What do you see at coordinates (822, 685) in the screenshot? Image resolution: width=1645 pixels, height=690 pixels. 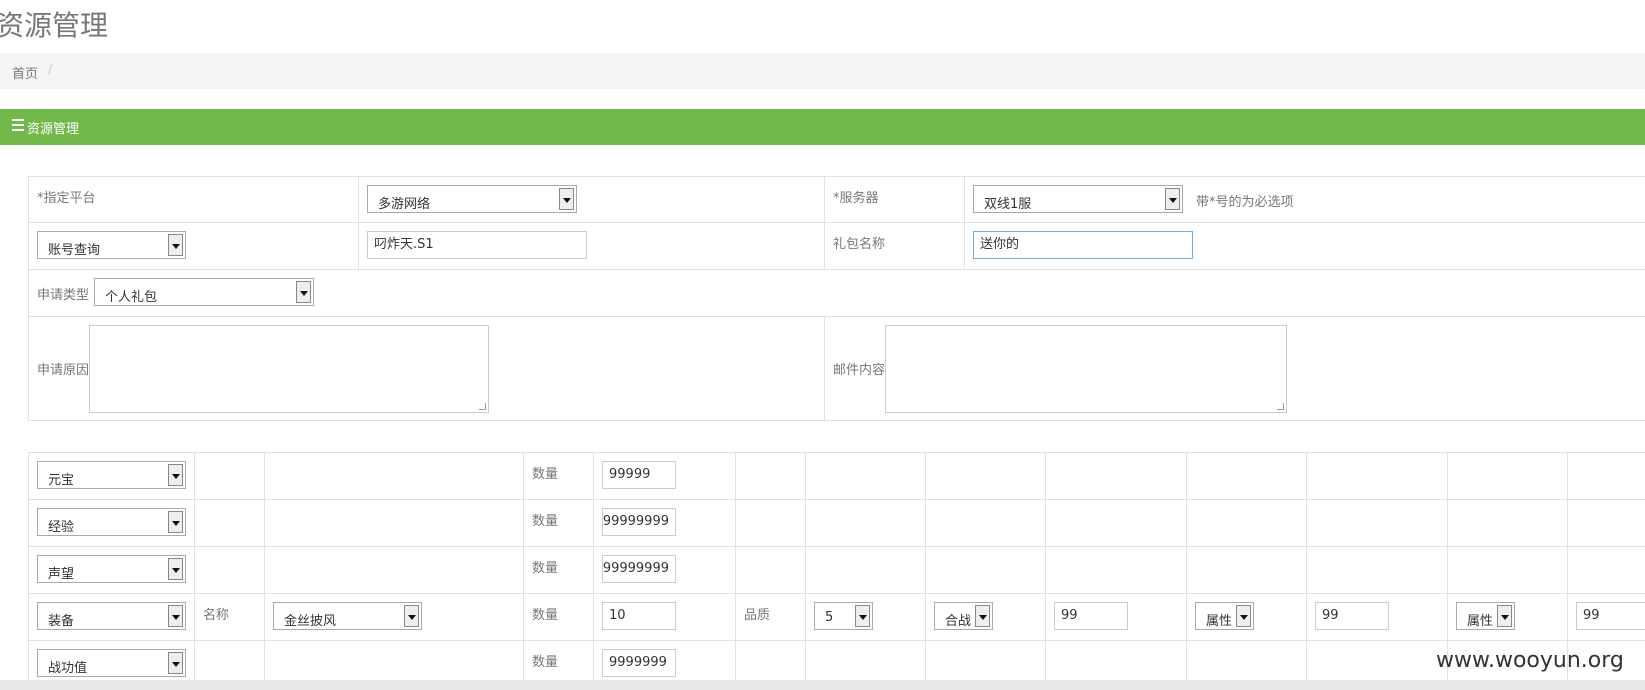 I see `bottom-scroll-area` at bounding box center [822, 685].